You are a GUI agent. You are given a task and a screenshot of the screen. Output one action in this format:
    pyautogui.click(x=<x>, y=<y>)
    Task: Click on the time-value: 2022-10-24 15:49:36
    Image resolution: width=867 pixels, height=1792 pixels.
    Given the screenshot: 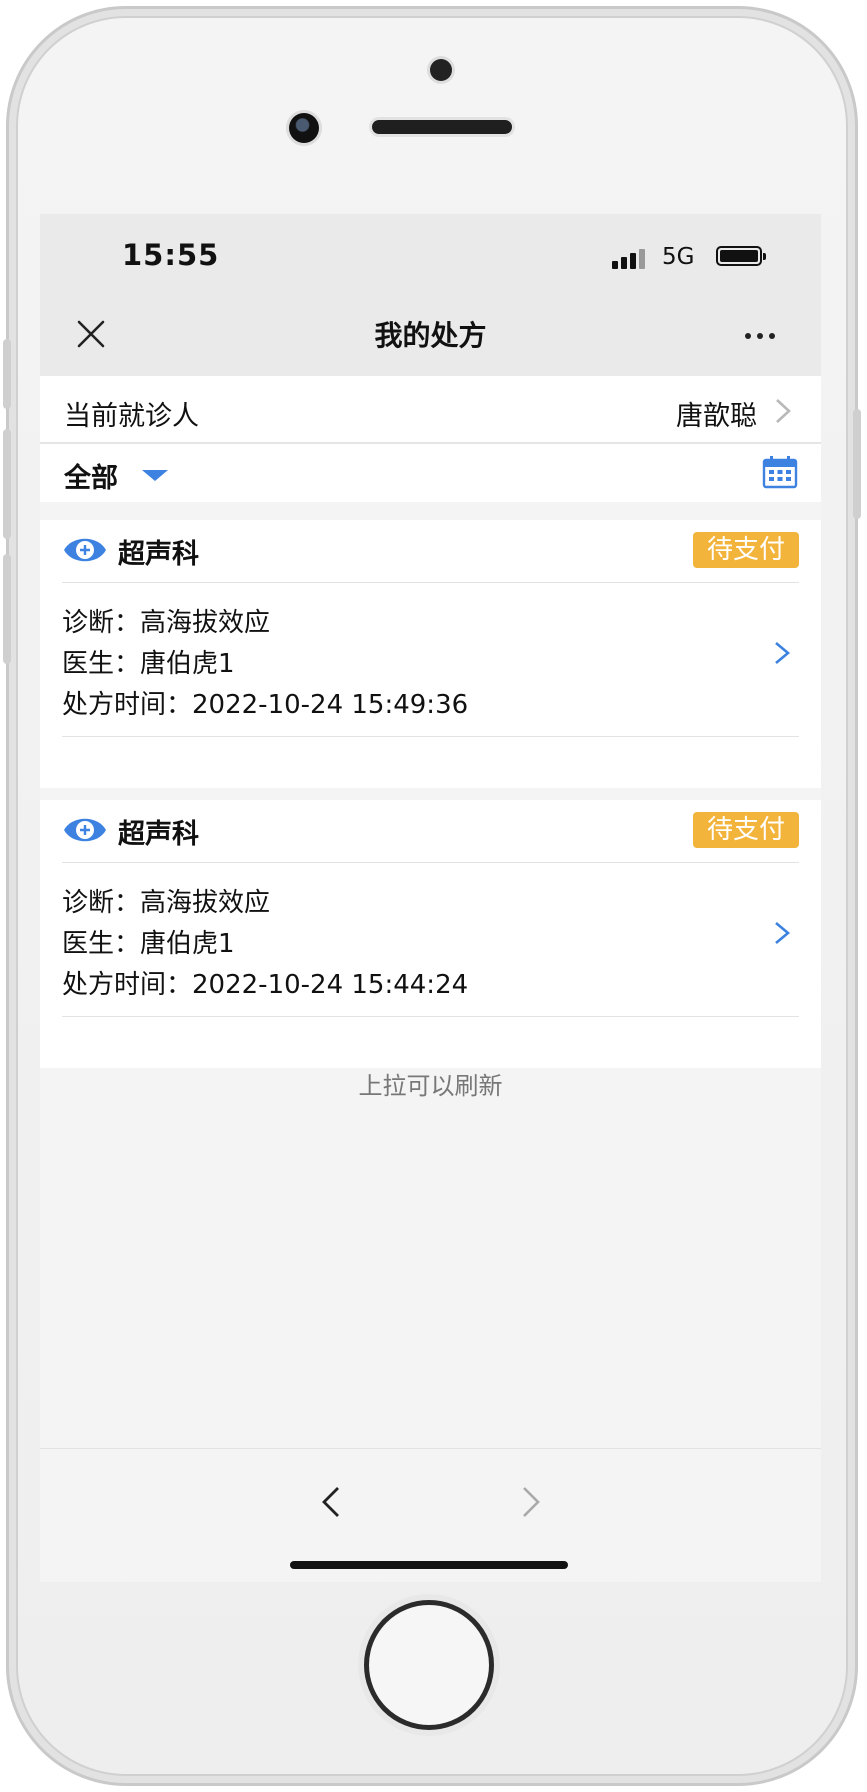 What is the action you would take?
    pyautogui.click(x=330, y=705)
    